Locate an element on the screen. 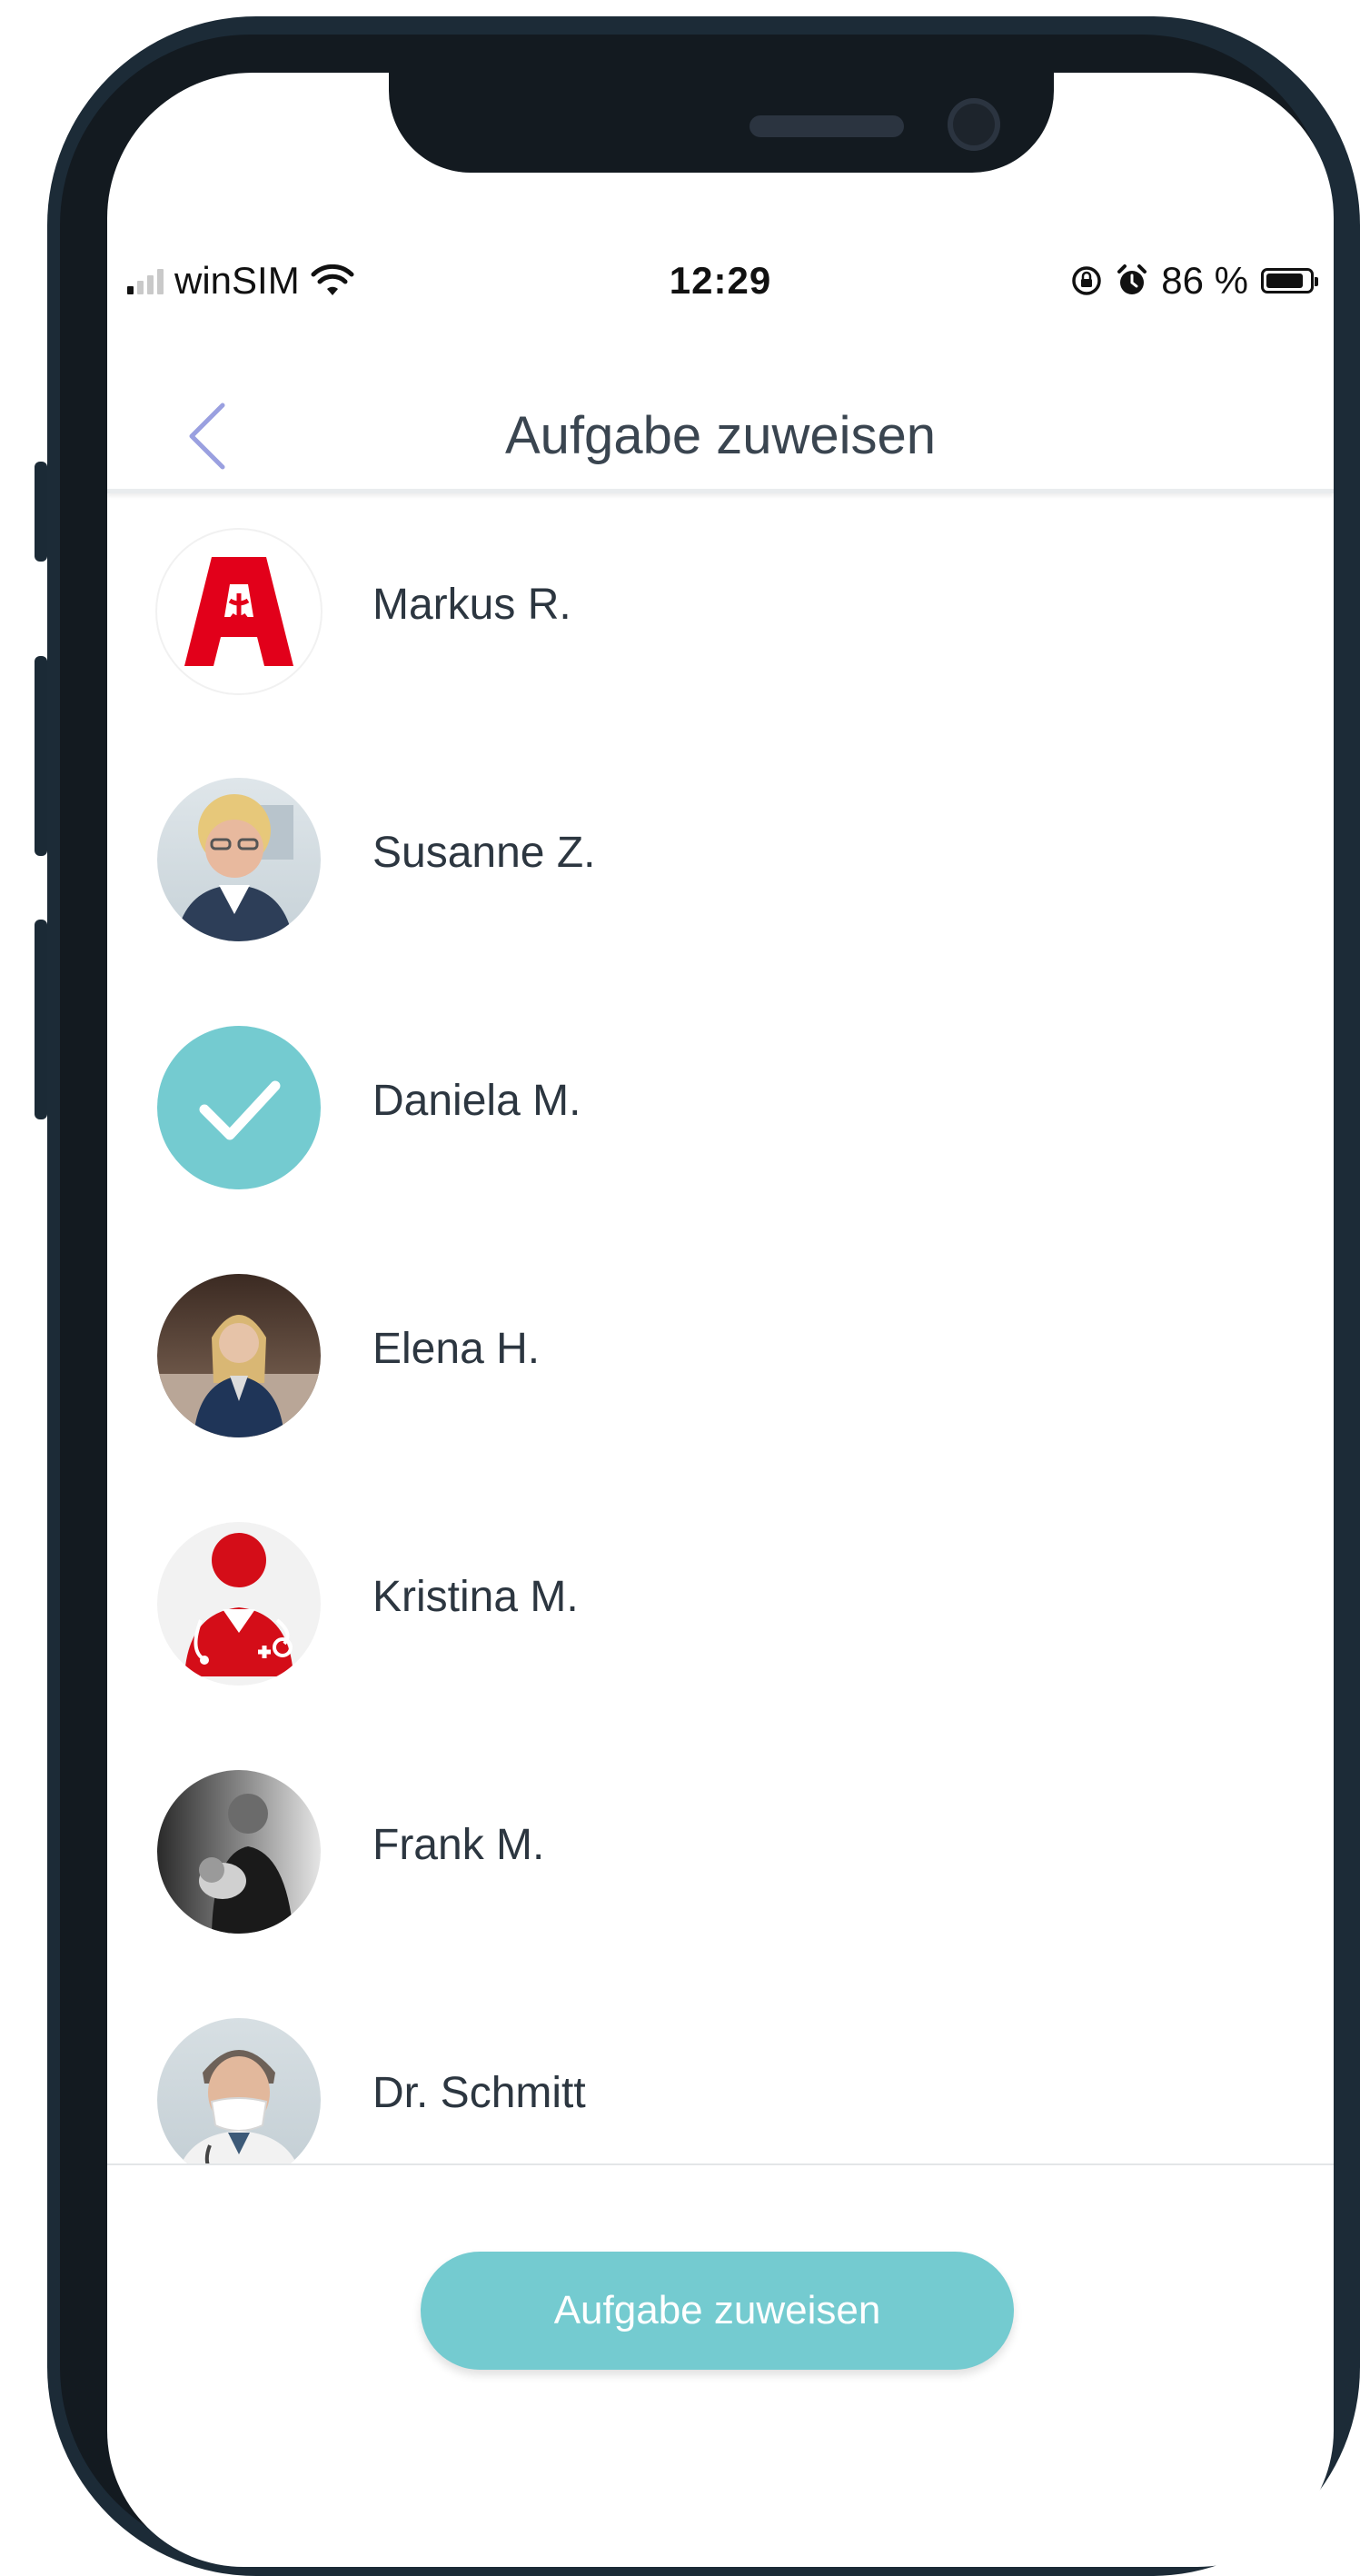 The image size is (1360, 2576). assignee-name: Dr. Schmitt is located at coordinates (479, 2093).